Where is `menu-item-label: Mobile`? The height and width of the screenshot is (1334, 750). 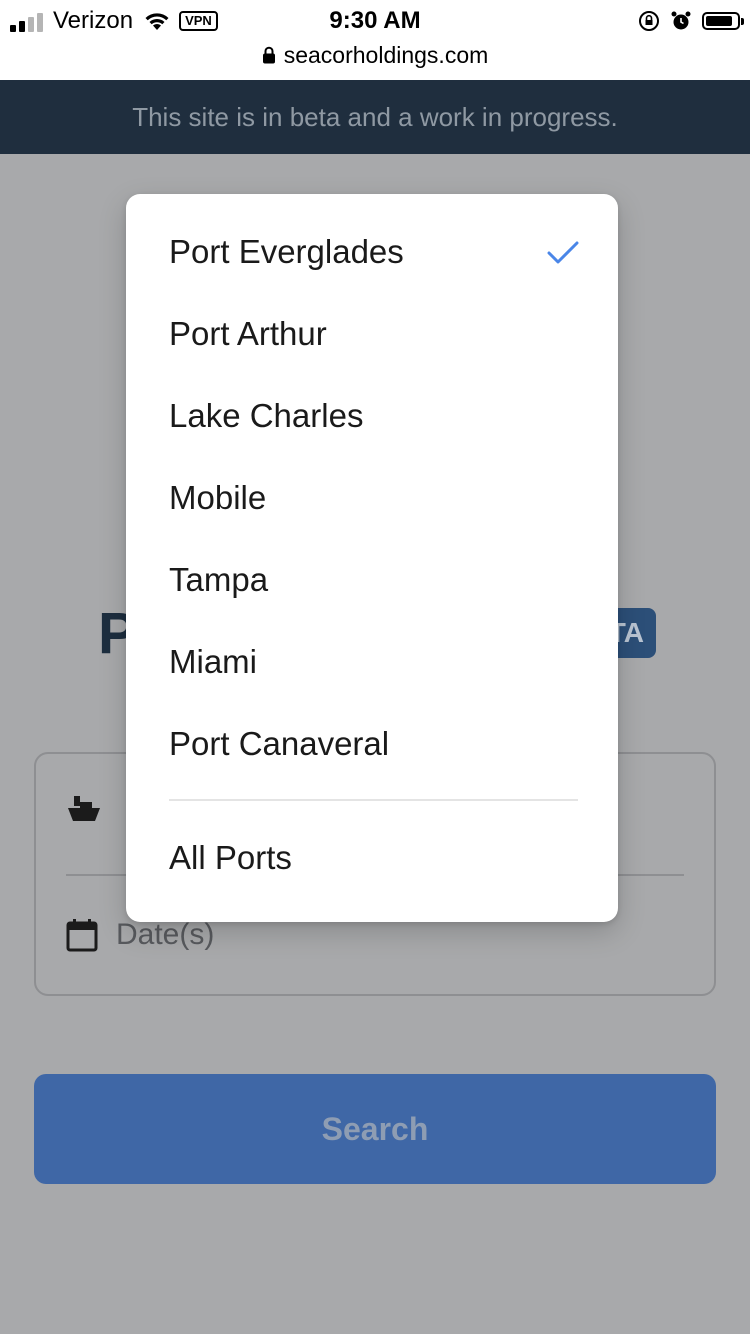
menu-item-label: Mobile is located at coordinates (218, 497).